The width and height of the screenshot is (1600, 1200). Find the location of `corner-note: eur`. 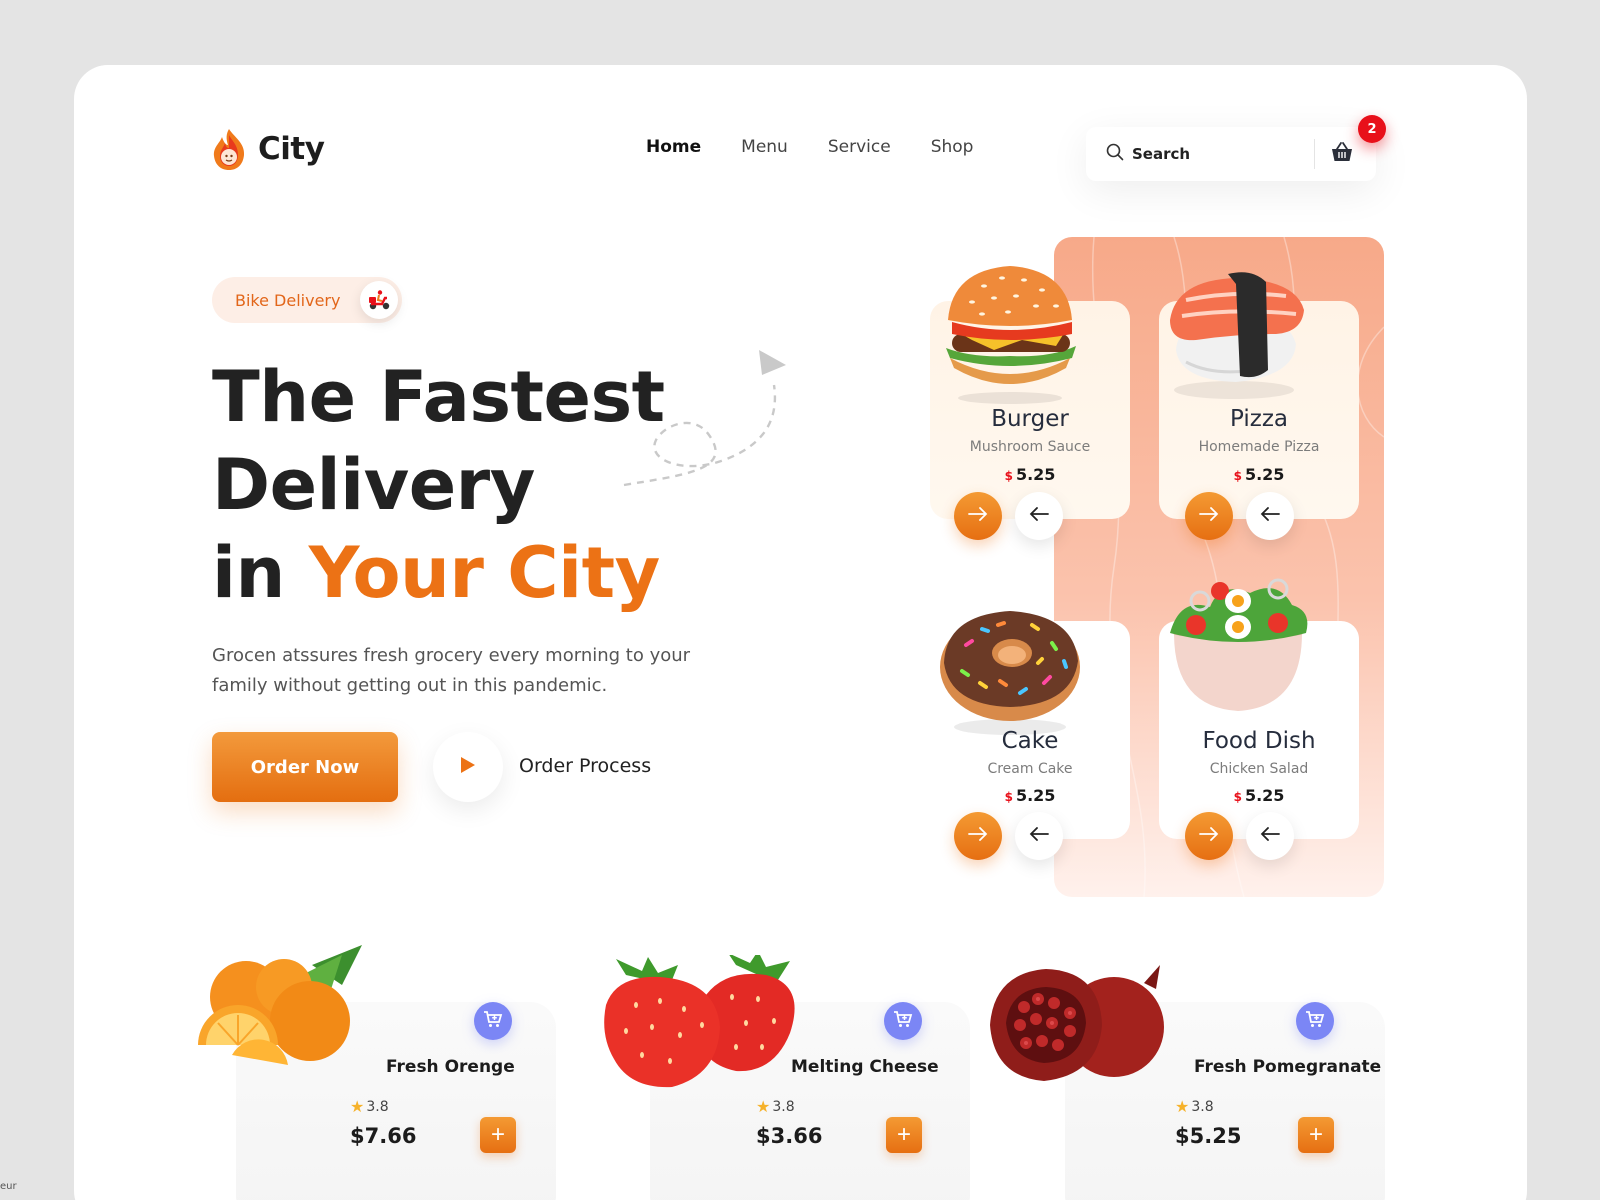

corner-note: eur is located at coordinates (8, 1186).